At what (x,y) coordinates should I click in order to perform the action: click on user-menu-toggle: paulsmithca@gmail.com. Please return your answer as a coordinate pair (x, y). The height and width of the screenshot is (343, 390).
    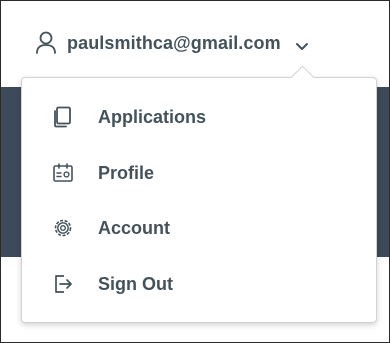
    Looking at the image, I should click on (172, 43).